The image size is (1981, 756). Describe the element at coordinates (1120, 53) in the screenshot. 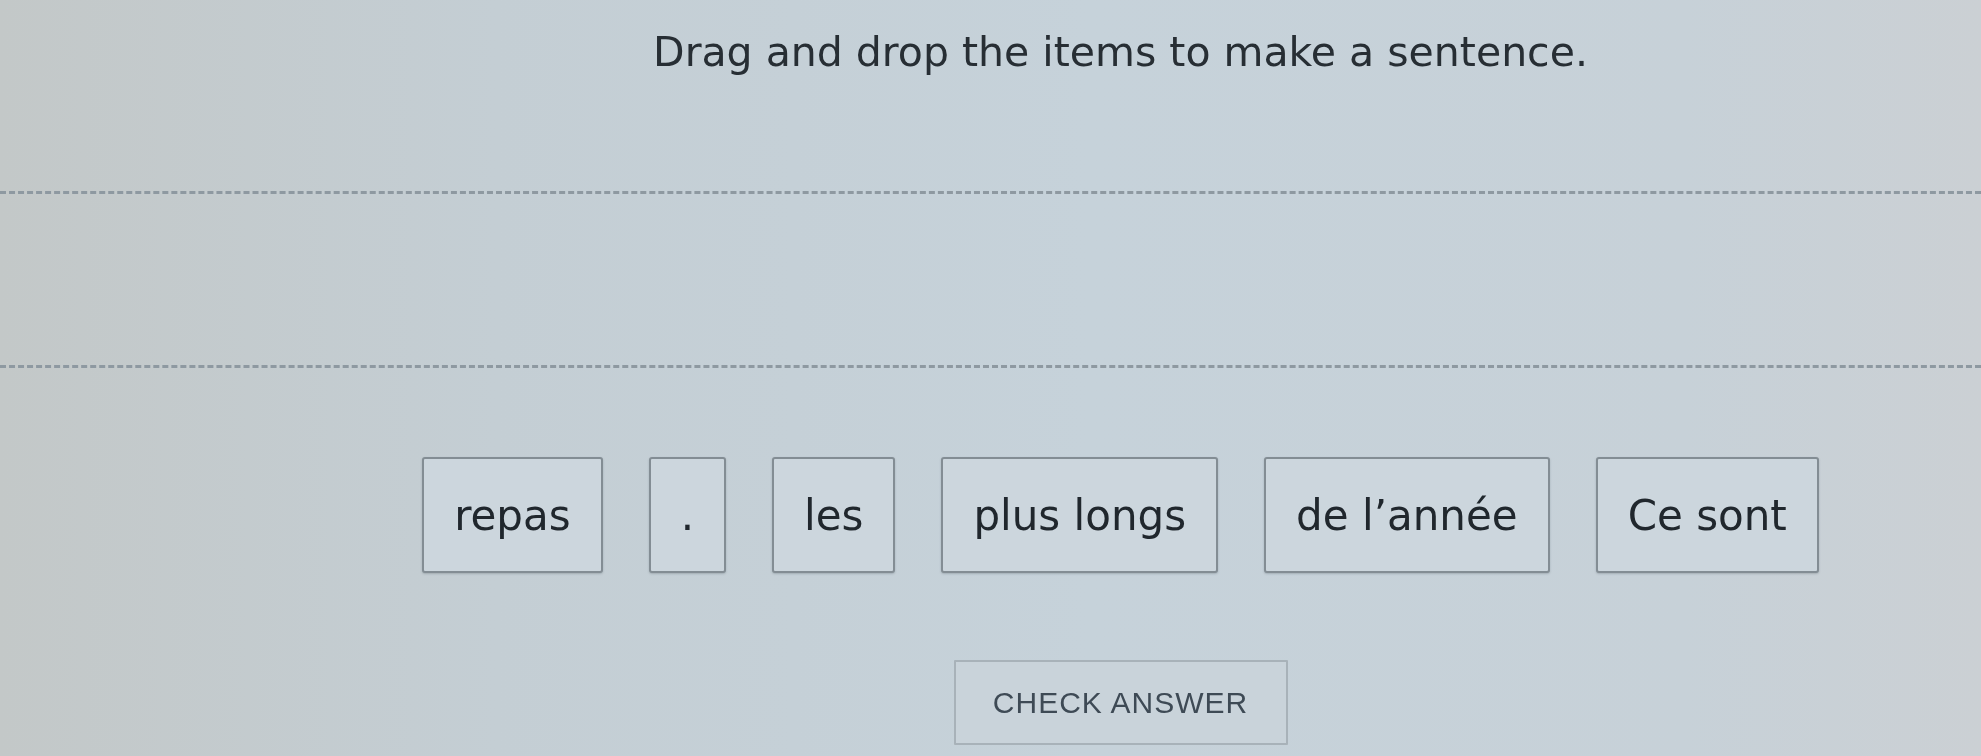

I see `instruction-text: Drag and drop the items to make a sentence.` at that location.